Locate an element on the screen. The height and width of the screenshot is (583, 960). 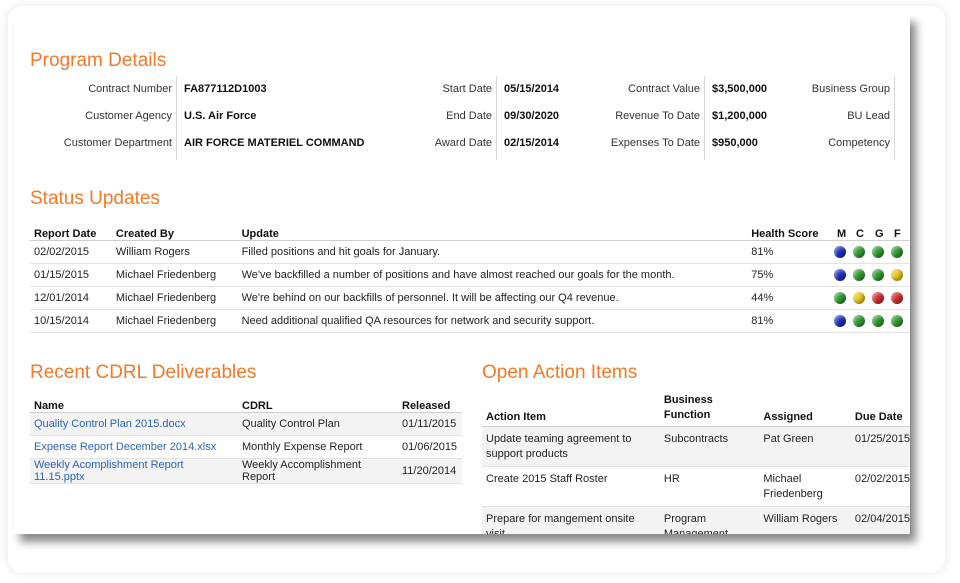
col-action-item: Action Item is located at coordinates (571, 408).